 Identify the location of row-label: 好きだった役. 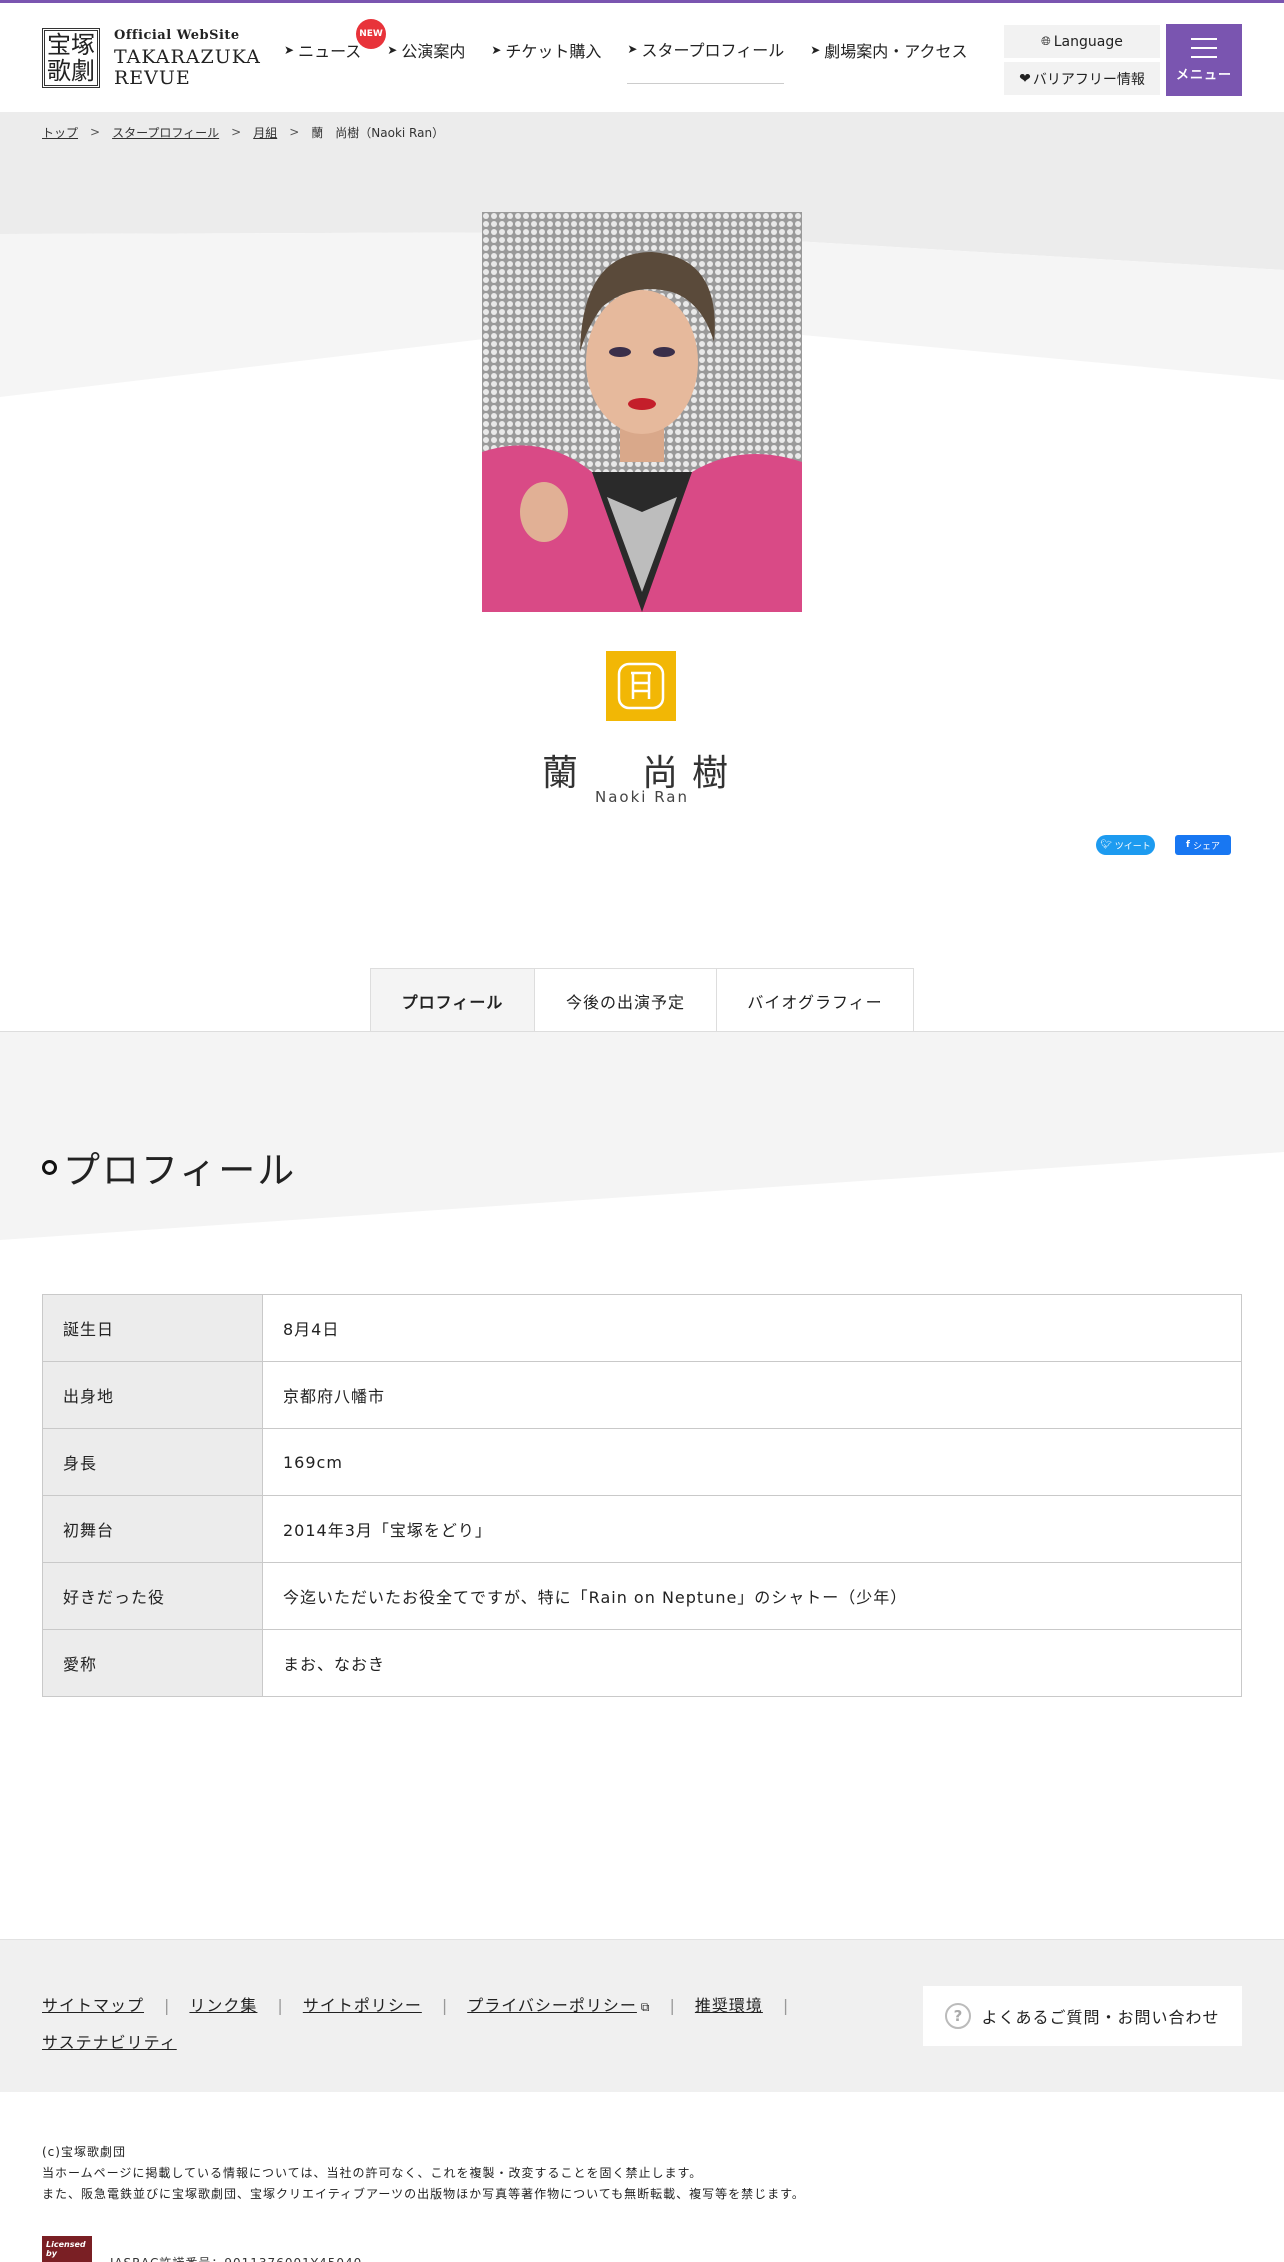
(152, 1596).